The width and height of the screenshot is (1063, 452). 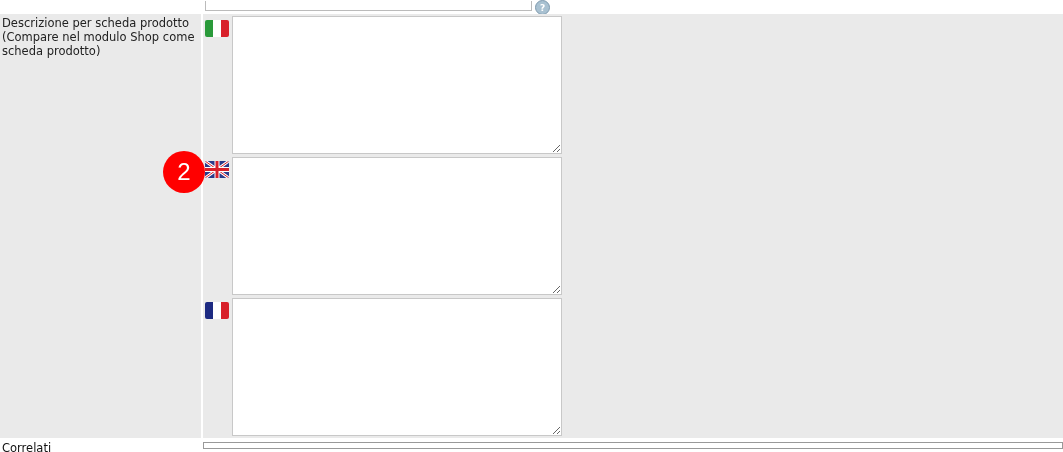 What do you see at coordinates (217, 169) in the screenshot?
I see `uk-flag-icon` at bounding box center [217, 169].